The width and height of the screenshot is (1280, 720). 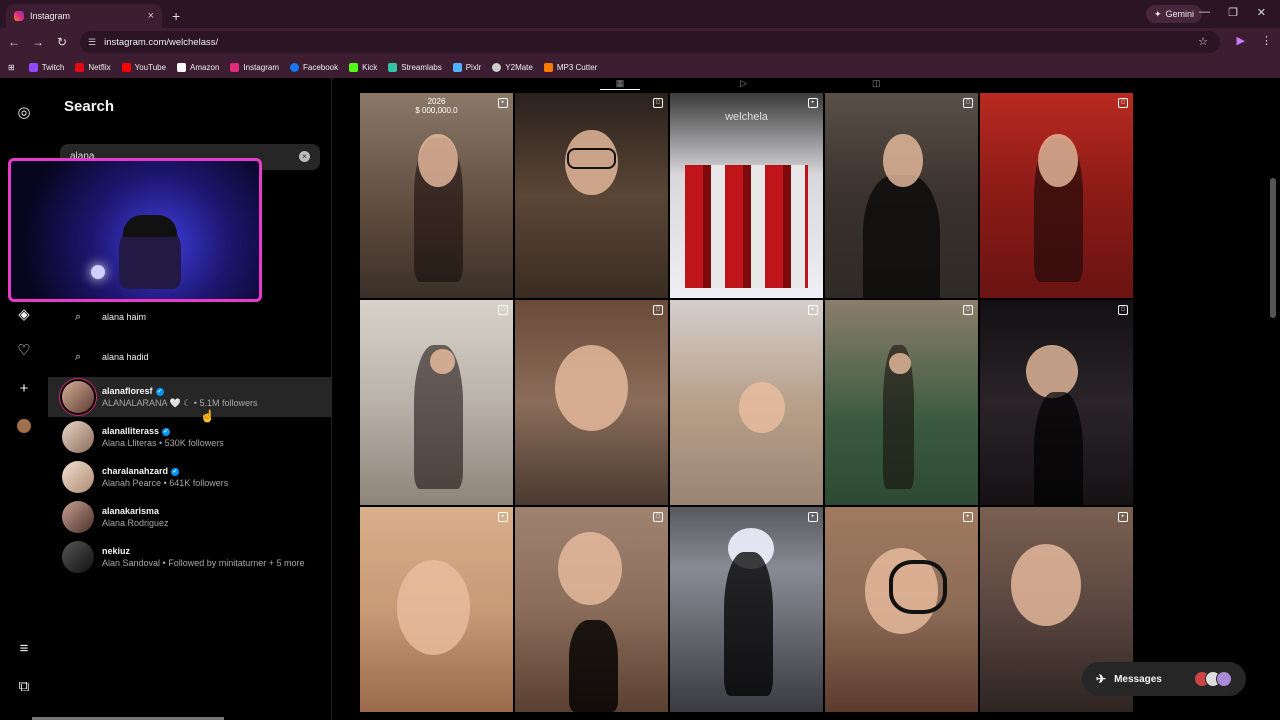 I want to click on site-info-icon: ☰, so click(x=92, y=42).